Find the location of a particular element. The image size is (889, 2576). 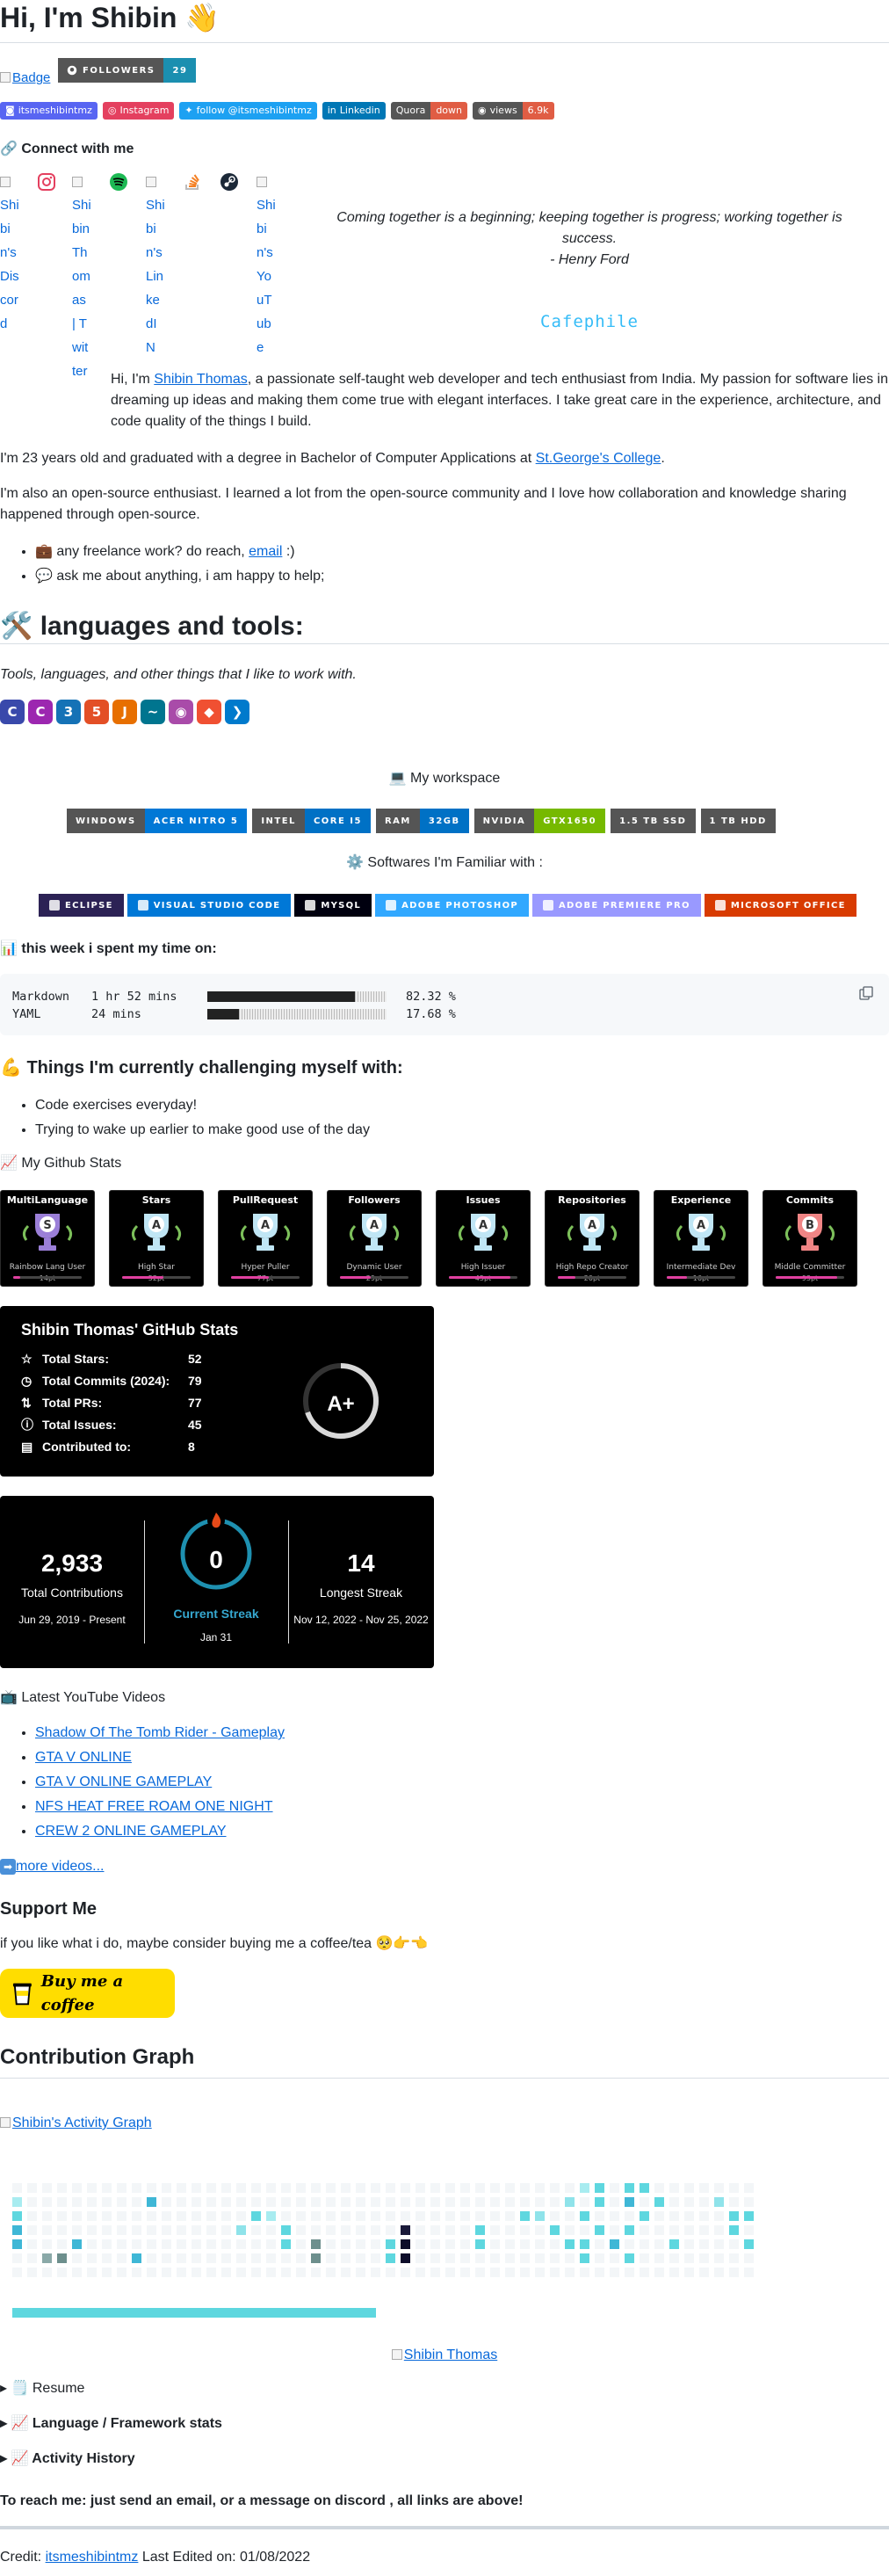

trophy-icon: S is located at coordinates (48, 1232).